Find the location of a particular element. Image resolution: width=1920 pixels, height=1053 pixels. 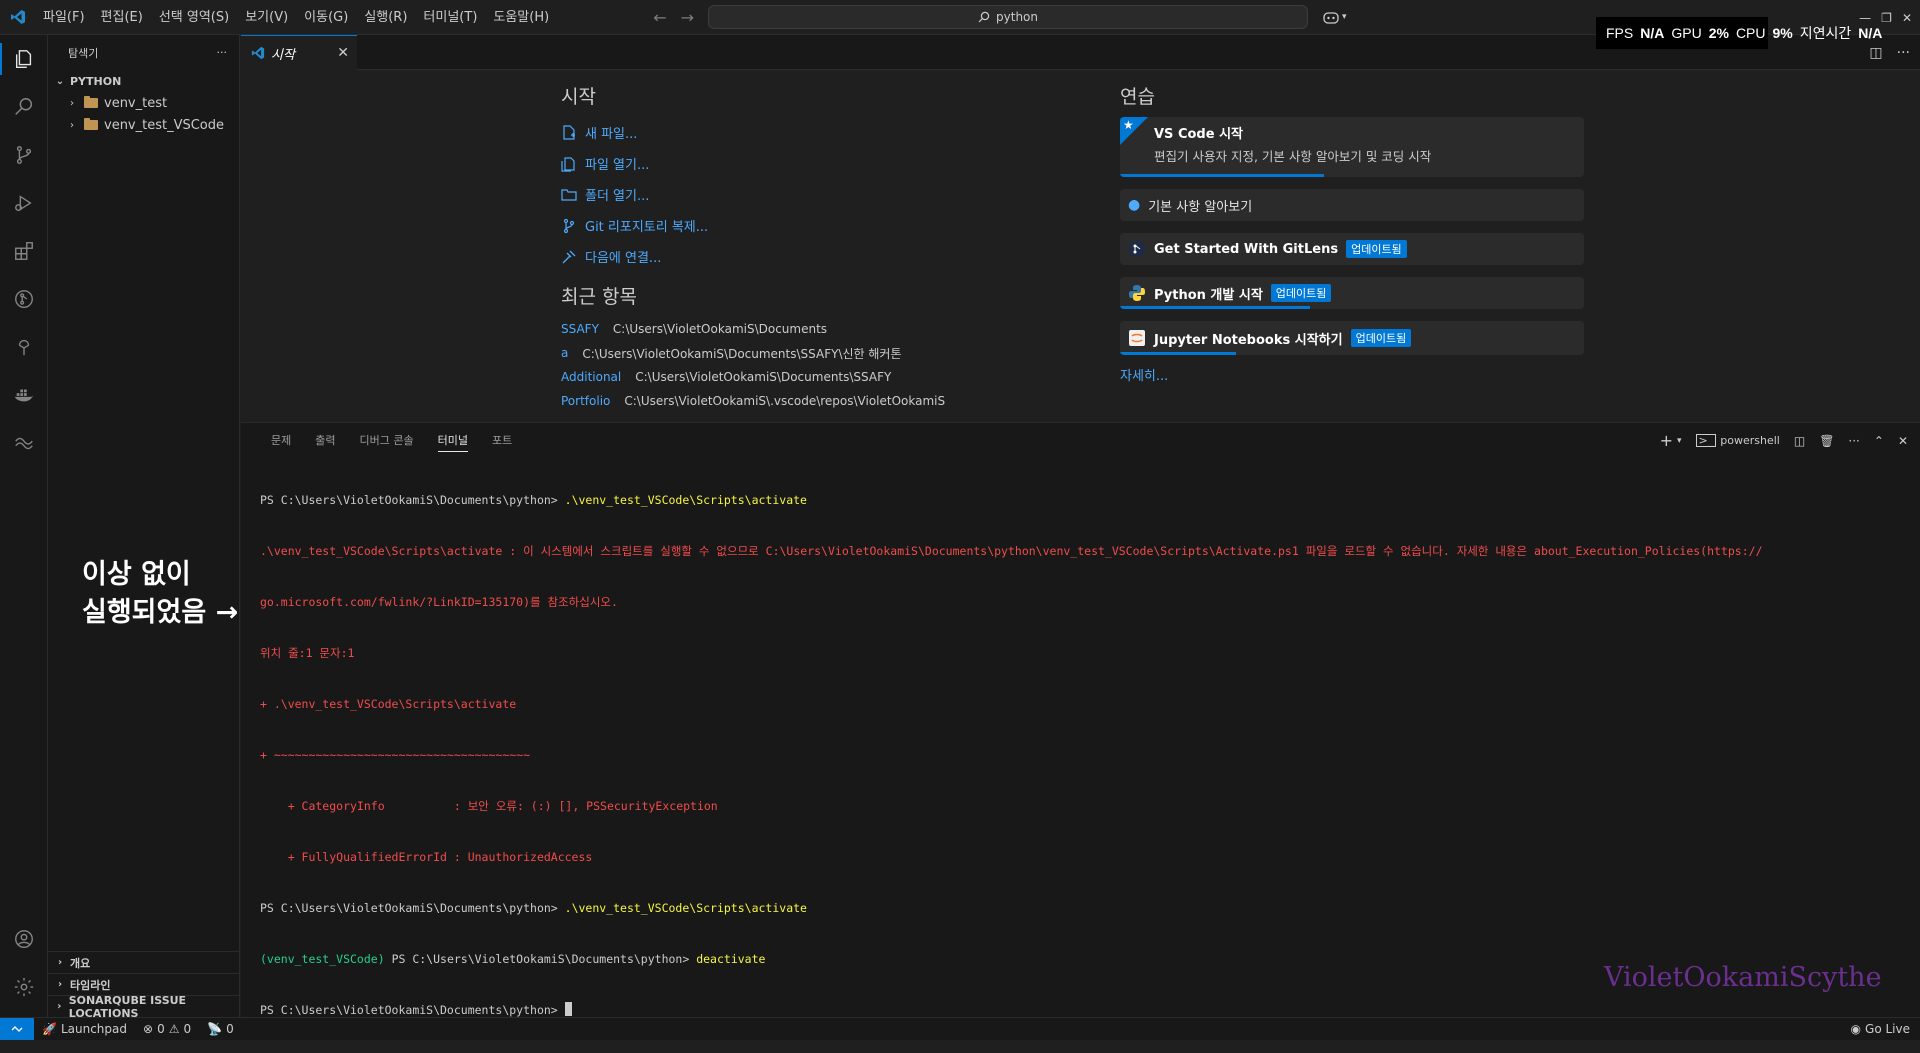

menu-help: 도움말(H) is located at coordinates (521, 17).